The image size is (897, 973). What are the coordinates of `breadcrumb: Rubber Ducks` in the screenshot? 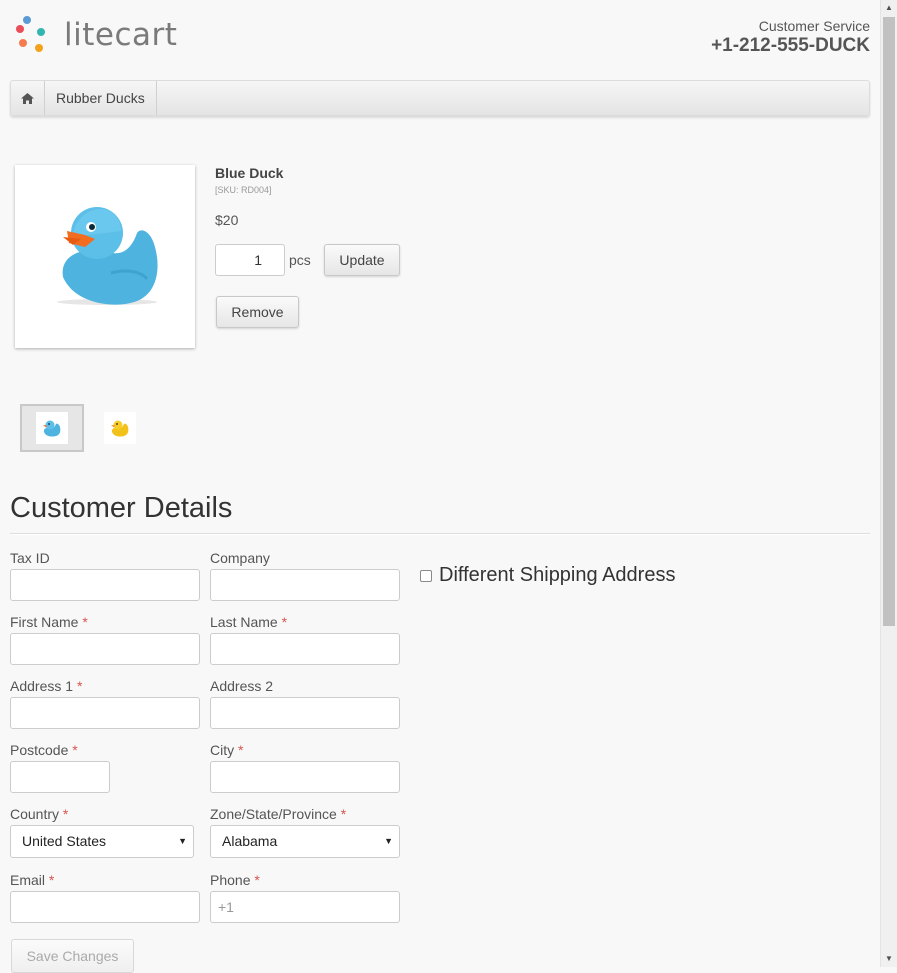 It's located at (440, 98).